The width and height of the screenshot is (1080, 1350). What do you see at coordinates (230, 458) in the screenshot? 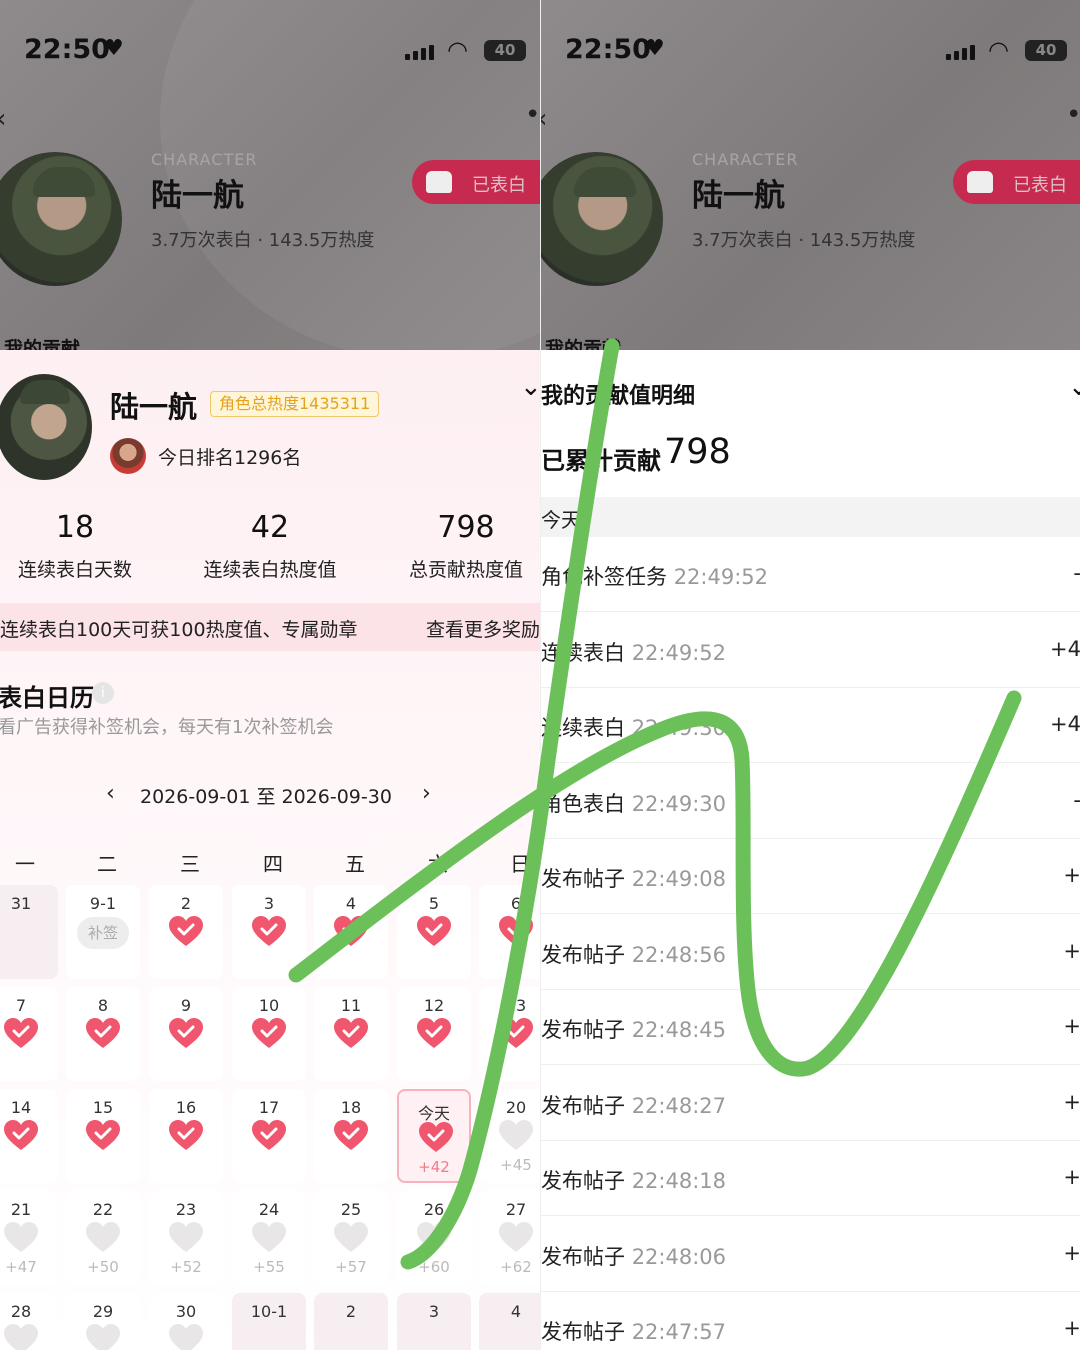
I see `today-rank: 今日排名1296名` at bounding box center [230, 458].